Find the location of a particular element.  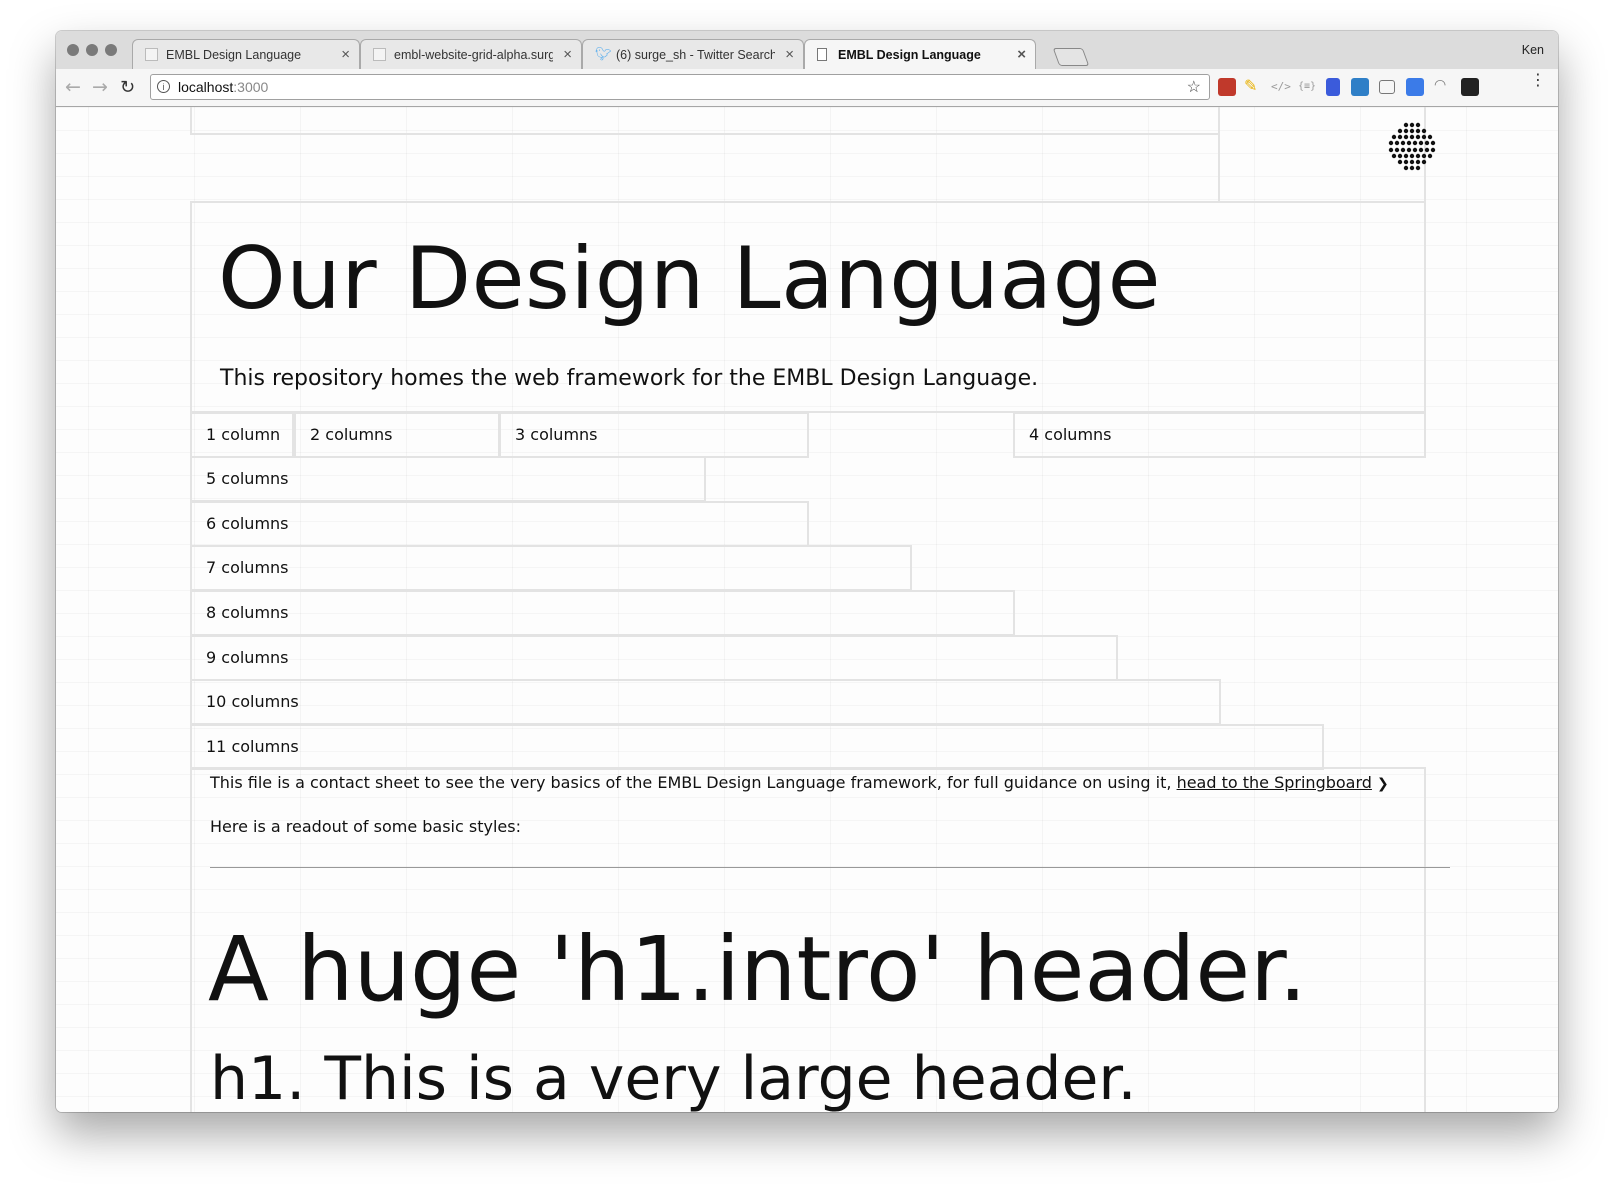

column-label: 1 column is located at coordinates (243, 434).